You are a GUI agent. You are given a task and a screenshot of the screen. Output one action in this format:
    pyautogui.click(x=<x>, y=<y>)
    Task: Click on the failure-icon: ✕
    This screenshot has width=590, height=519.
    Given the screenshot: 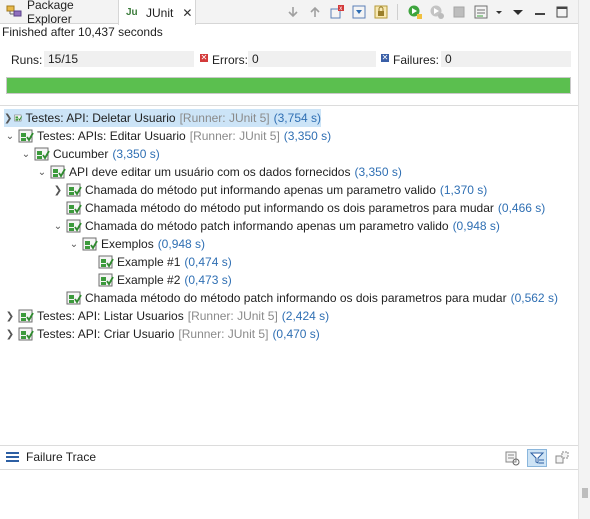 What is the action you would take?
    pyautogui.click(x=385, y=57)
    